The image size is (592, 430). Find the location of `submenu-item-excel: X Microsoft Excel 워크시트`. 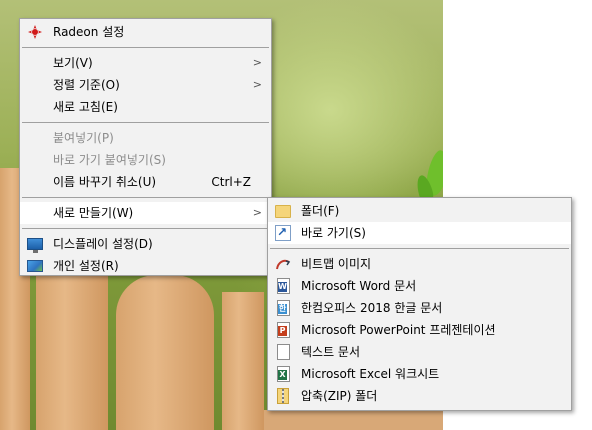

submenu-item-excel: X Microsoft Excel 워크시트 is located at coordinates (419, 374).